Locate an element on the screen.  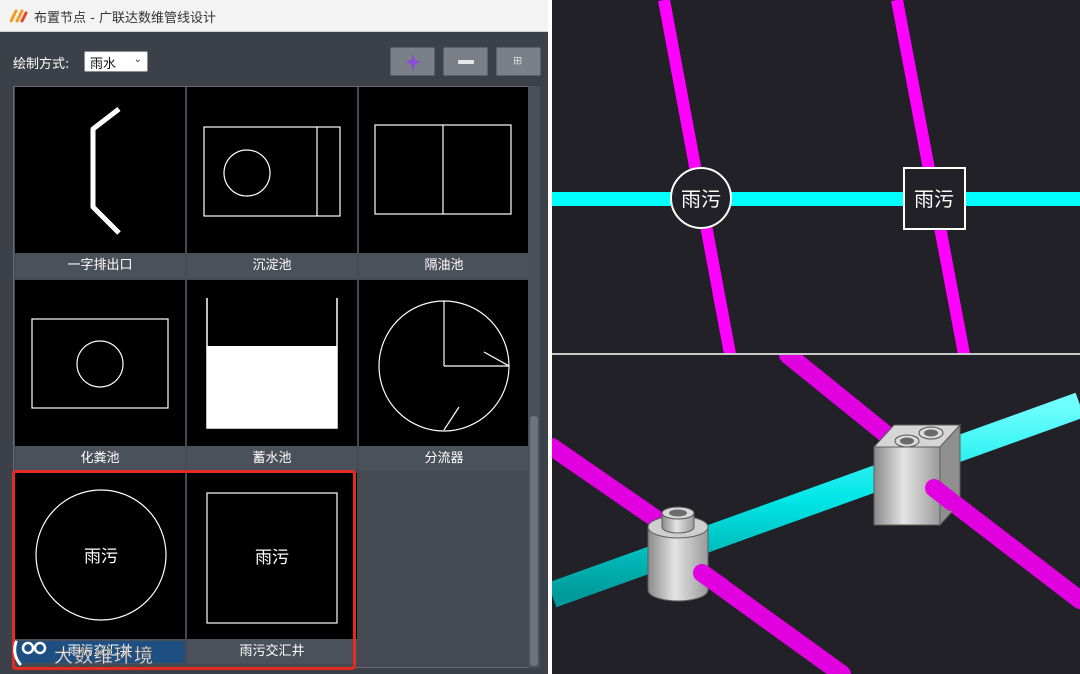
add-node-button is located at coordinates (412, 61).